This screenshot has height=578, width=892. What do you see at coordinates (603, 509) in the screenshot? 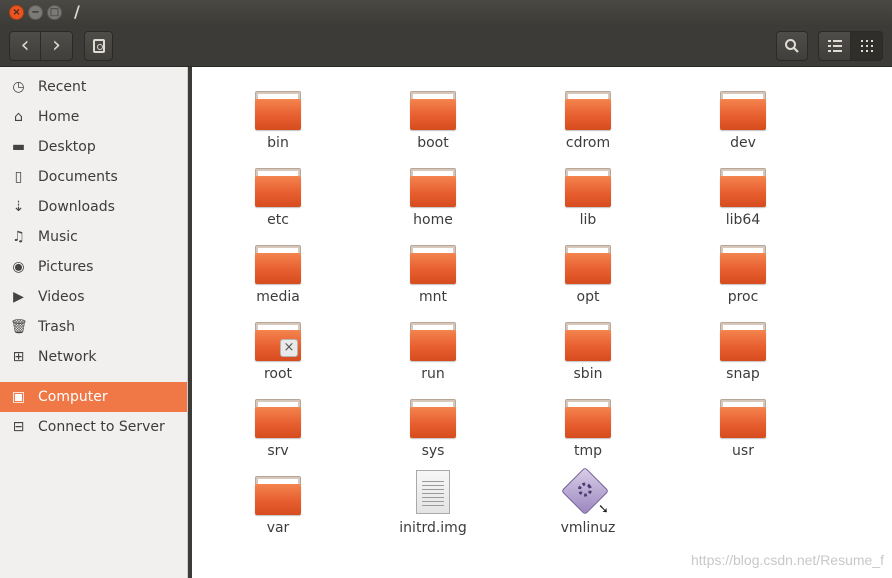
I see `symlink-arrow-icon: ➘` at bounding box center [603, 509].